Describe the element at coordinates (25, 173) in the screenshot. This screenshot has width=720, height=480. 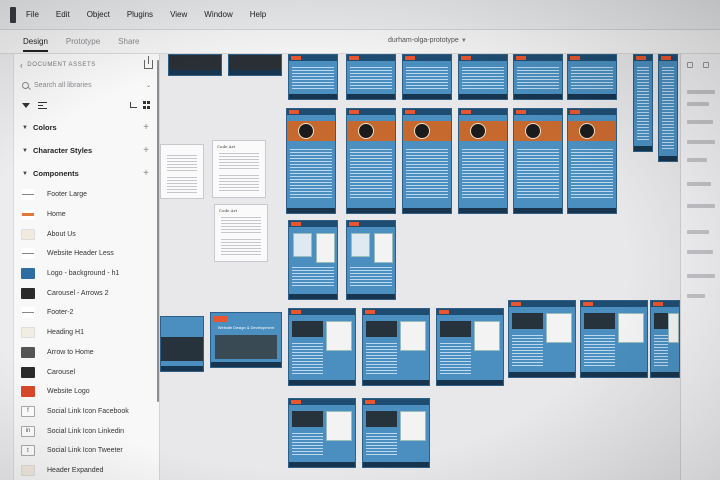
I see `caret-down-icon: ▼` at that location.